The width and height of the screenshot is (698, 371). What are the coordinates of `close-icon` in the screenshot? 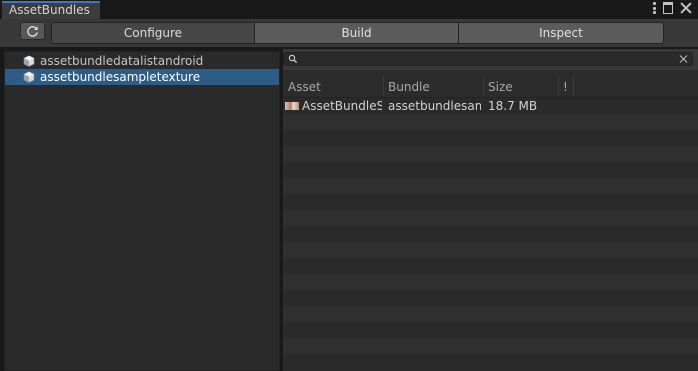 It's located at (686, 8).